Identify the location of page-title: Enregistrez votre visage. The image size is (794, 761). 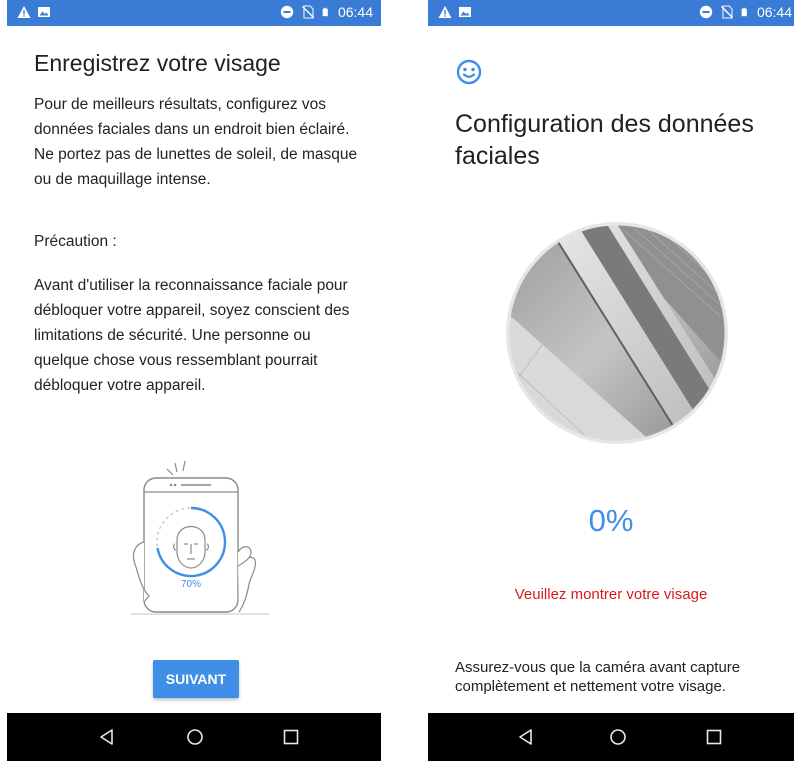
(157, 63).